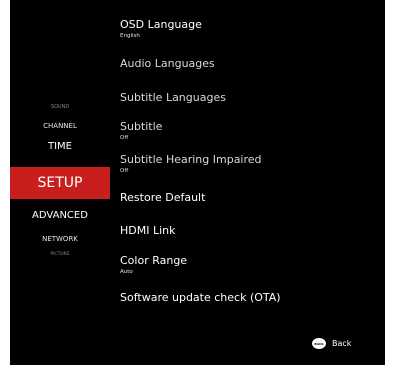  I want to click on category-setup-selected: SETUP, so click(60, 183).